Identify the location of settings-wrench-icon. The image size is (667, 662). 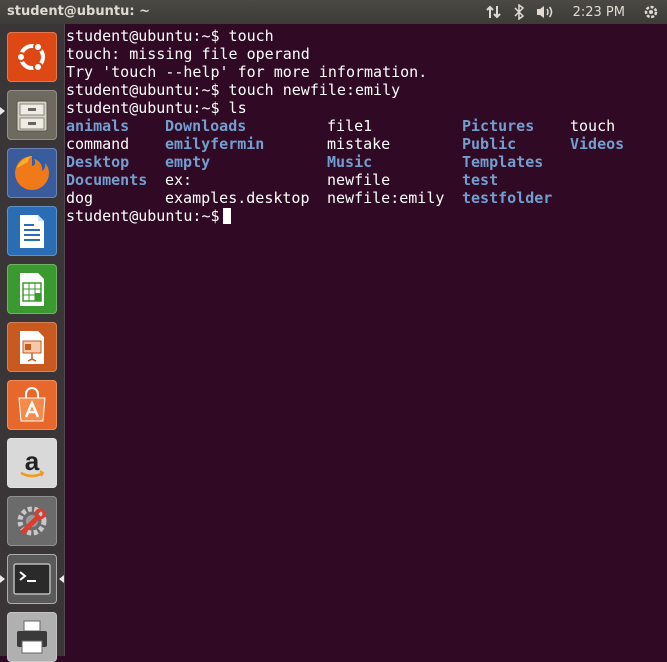
(32, 521).